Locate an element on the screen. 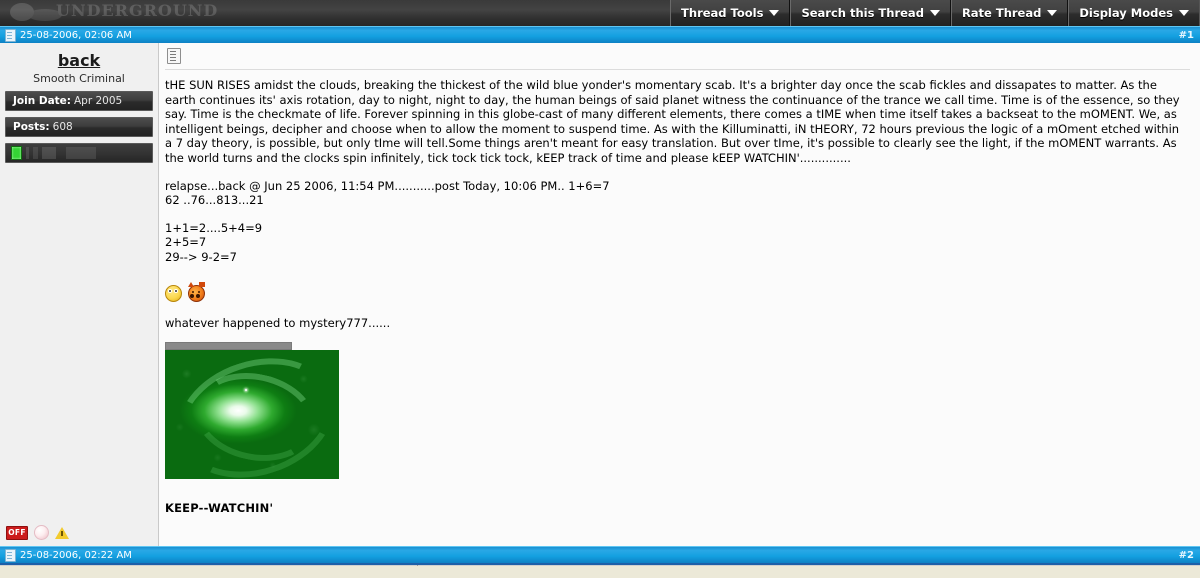  display-modes-label: Display Modes is located at coordinates (1126, 13).